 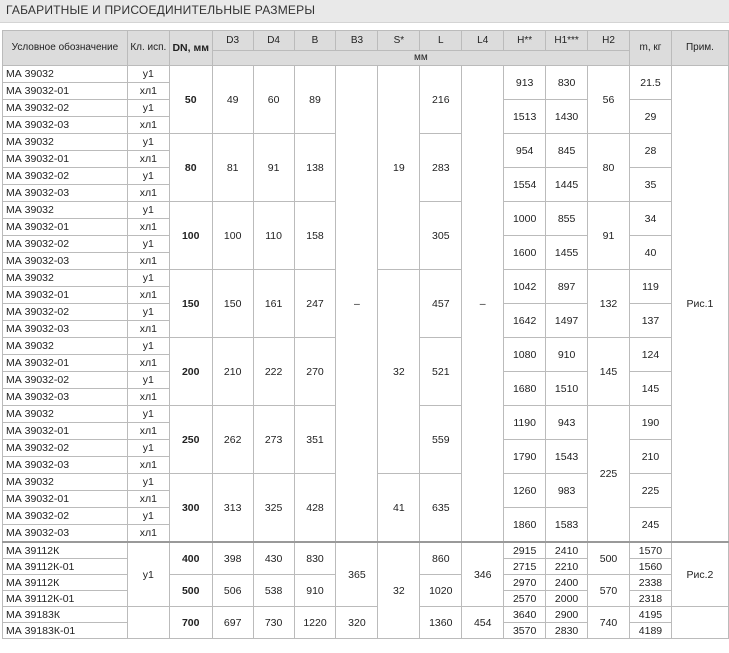 I want to click on h-cell: 2715, so click(x=525, y=566).